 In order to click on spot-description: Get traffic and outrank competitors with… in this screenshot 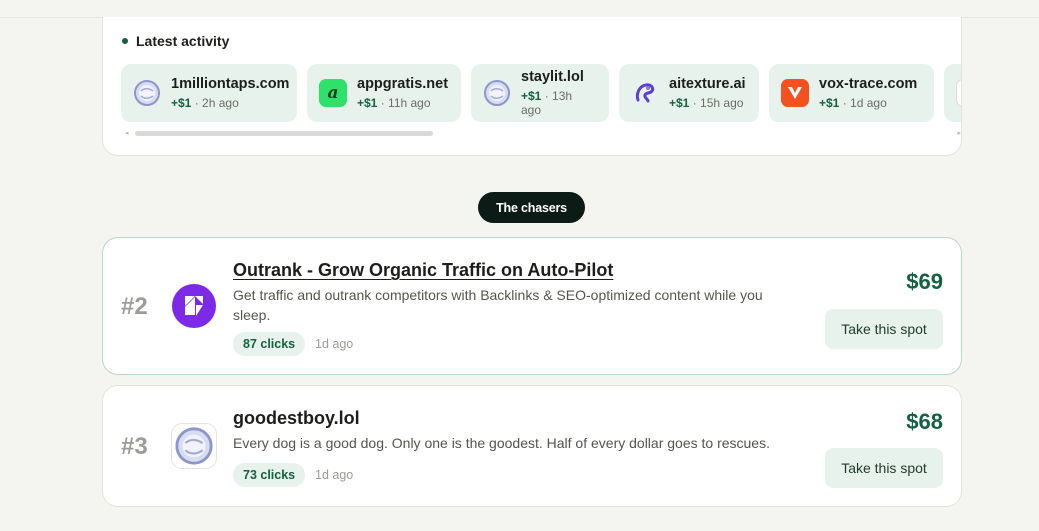, I will do `click(498, 305)`.